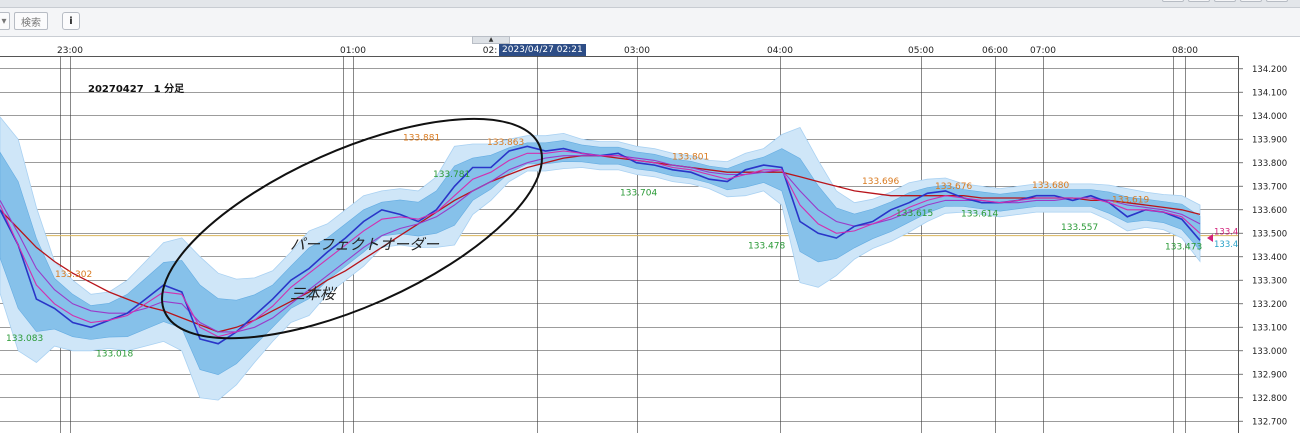  I want to click on y-tick-label: 134.200, so click(1269, 70).